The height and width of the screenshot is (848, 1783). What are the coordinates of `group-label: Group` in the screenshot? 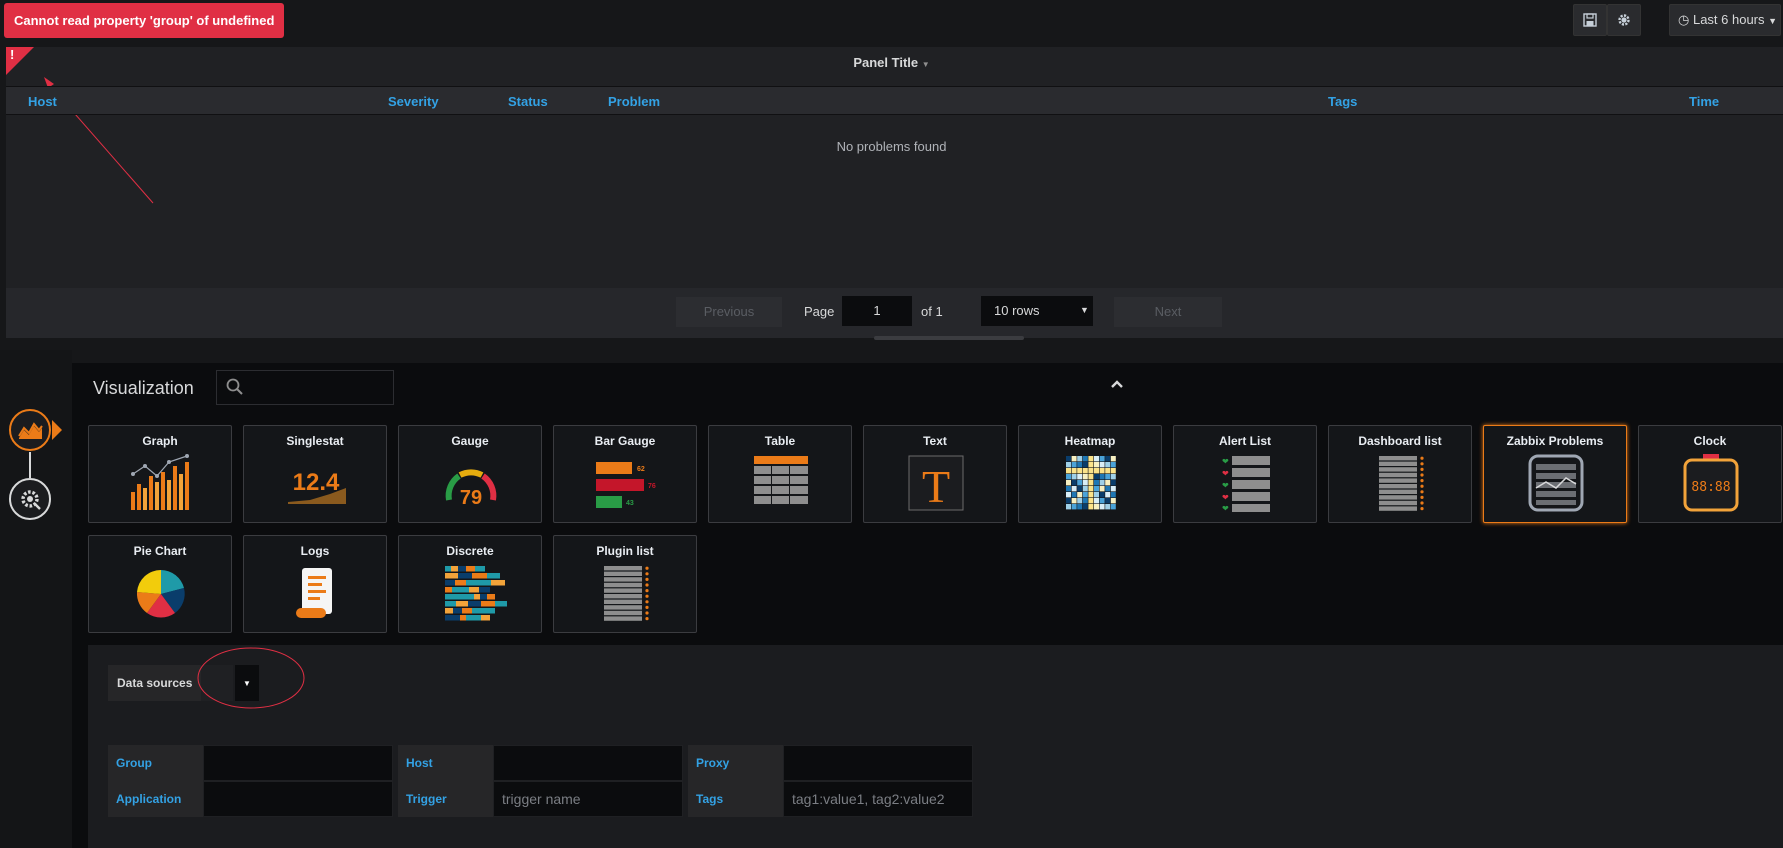 It's located at (155, 763).